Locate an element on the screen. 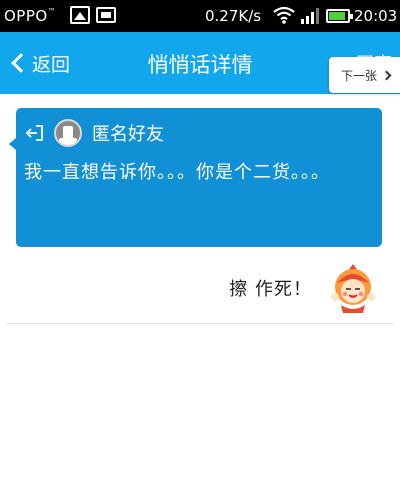 The width and height of the screenshot is (400, 502). anonymous-avatar-icon is located at coordinates (68, 133).